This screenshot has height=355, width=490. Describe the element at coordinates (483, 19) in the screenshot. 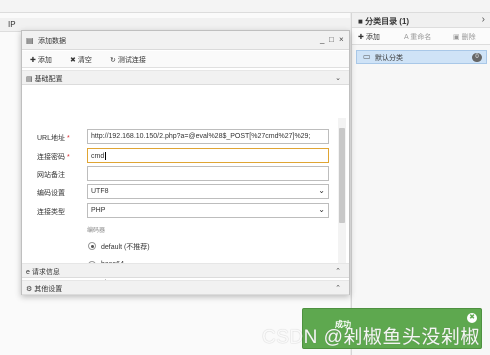

I see `collapse-chevron-icon: ›` at that location.